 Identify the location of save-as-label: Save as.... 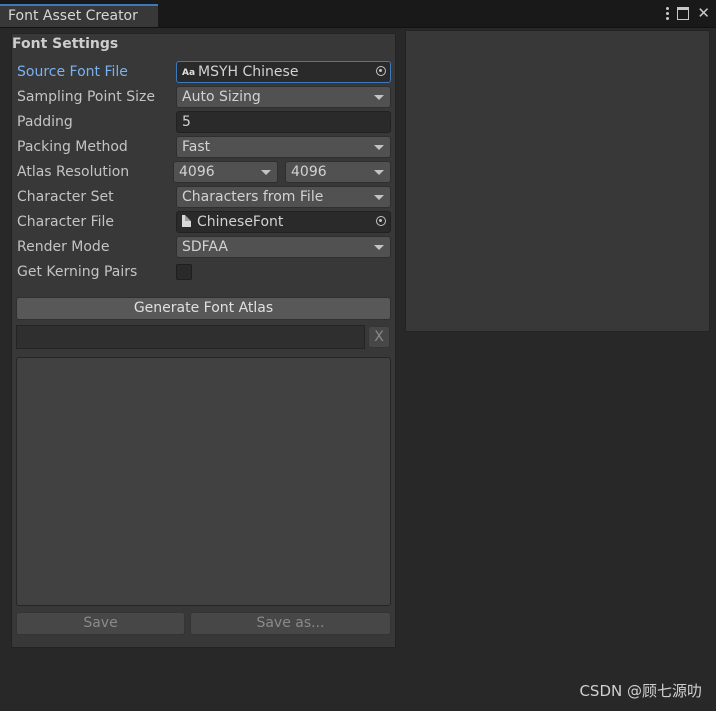
(290, 623).